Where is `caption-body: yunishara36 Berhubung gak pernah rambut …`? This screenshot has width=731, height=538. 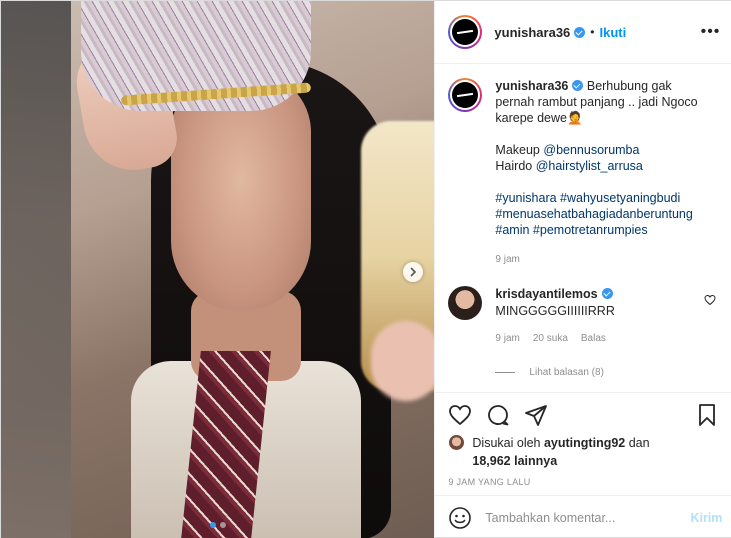
caption-body: yunishara36 Berhubung gak pernah rambut … is located at coordinates (600, 173).